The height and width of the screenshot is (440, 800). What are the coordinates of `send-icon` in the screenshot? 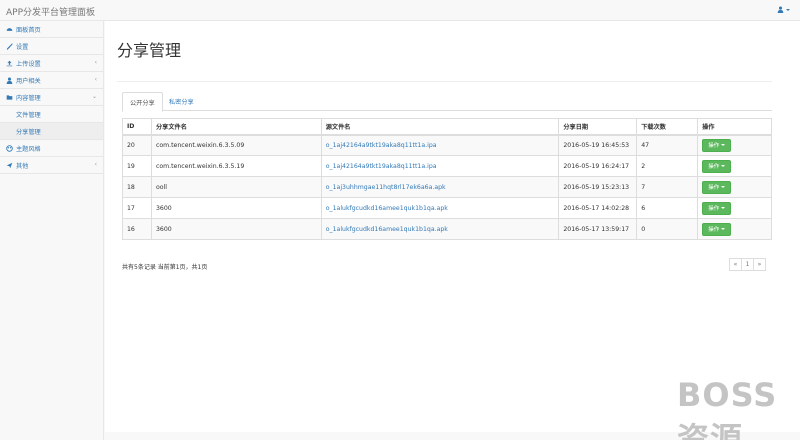 It's located at (9, 165).